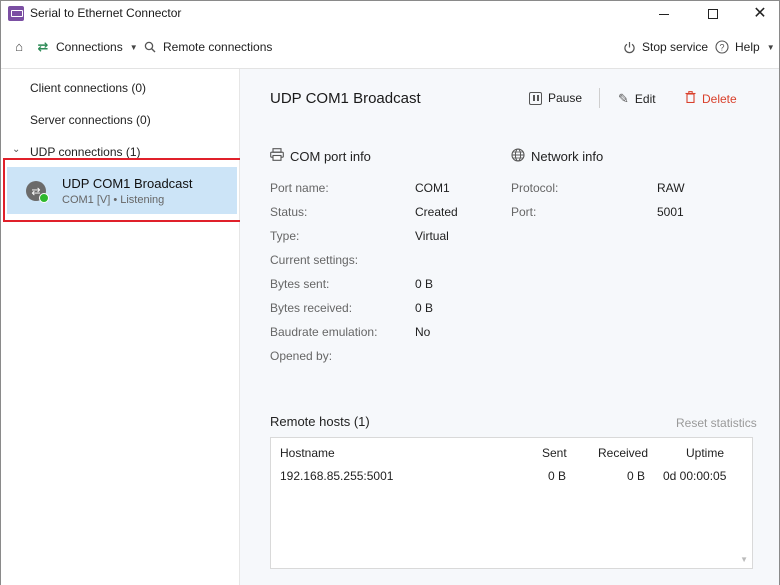 This screenshot has width=780, height=585. What do you see at coordinates (345, 98) in the screenshot?
I see `page-title: UDP COM1 Broadcast` at bounding box center [345, 98].